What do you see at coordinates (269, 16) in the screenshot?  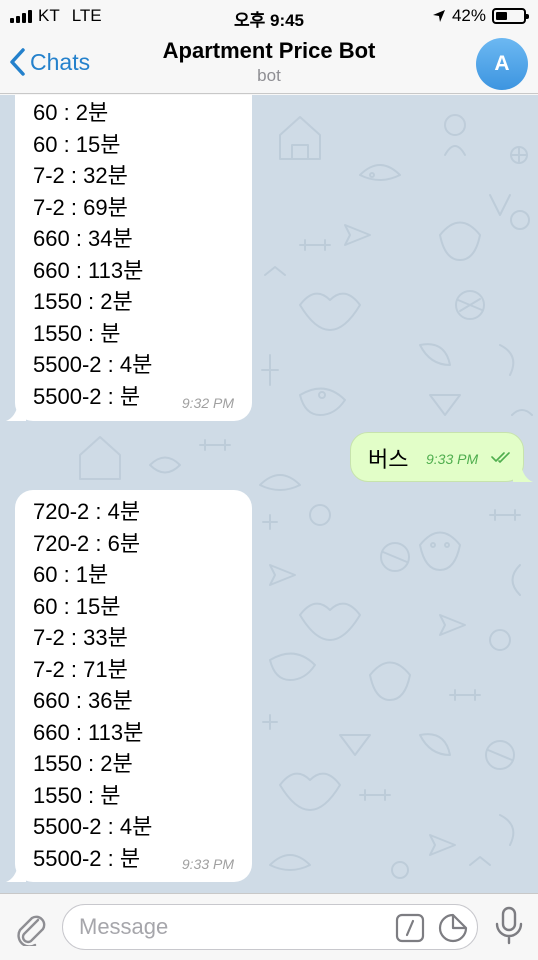 I see `status-bar: KT LTE 오후 9:45 42%` at bounding box center [269, 16].